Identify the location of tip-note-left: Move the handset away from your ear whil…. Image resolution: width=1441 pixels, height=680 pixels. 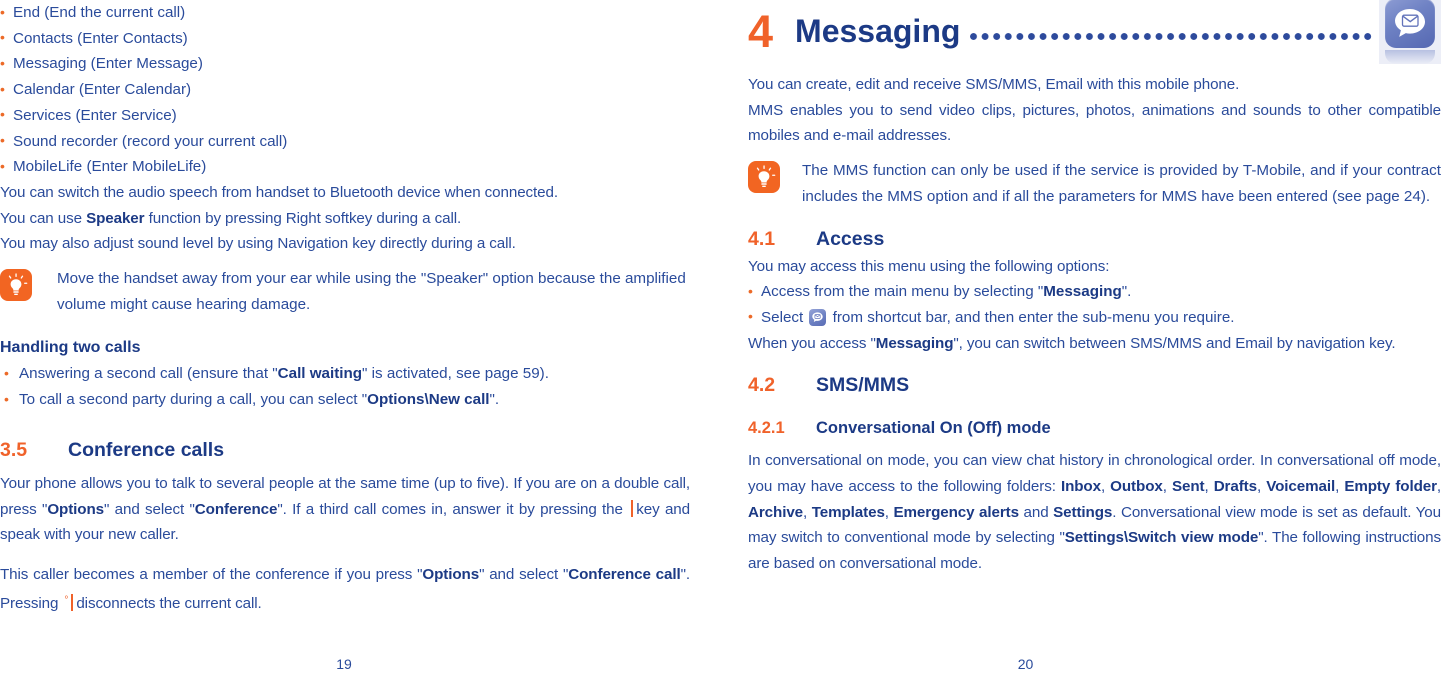
(345, 291).